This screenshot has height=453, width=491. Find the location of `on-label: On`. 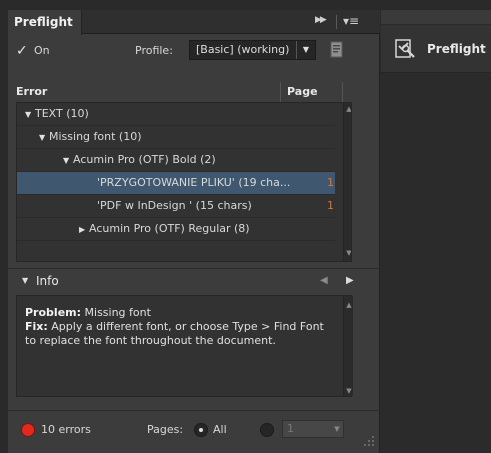

on-label: On is located at coordinates (42, 50).